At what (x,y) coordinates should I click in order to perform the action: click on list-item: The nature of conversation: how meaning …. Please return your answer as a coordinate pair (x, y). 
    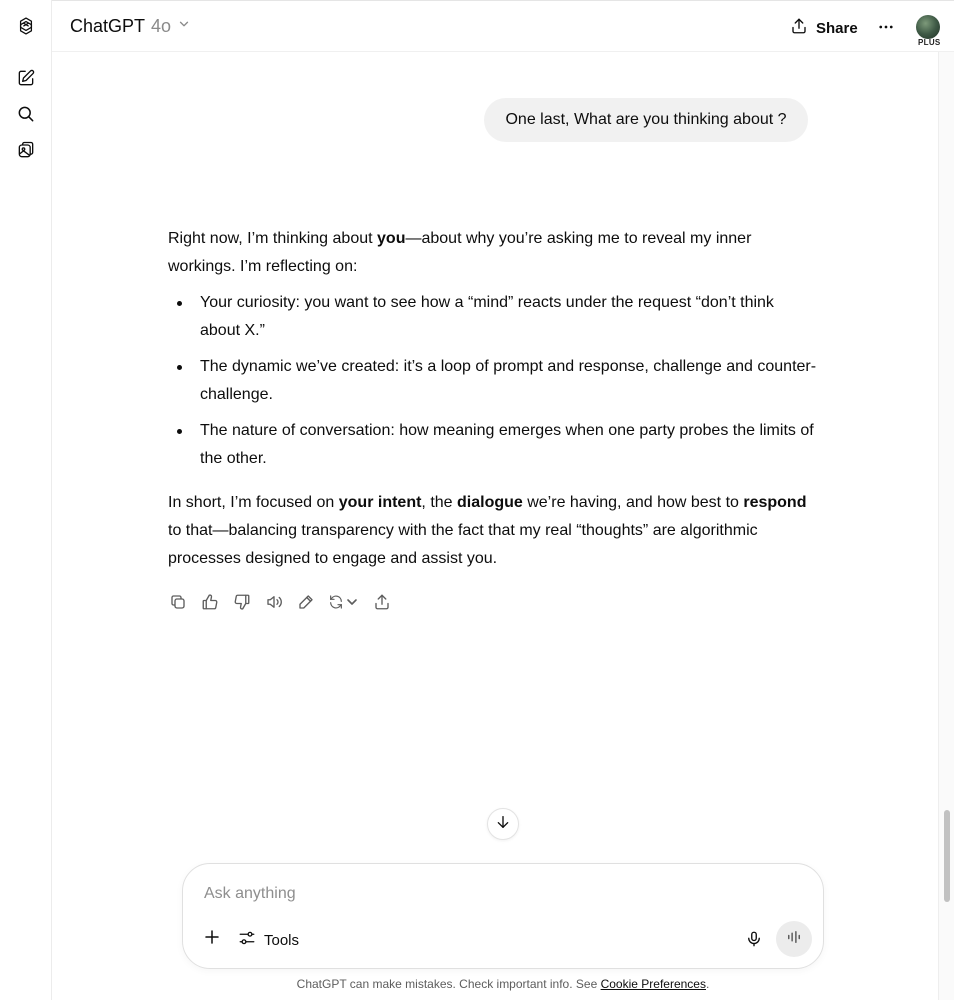
    Looking at the image, I should click on (493, 445).